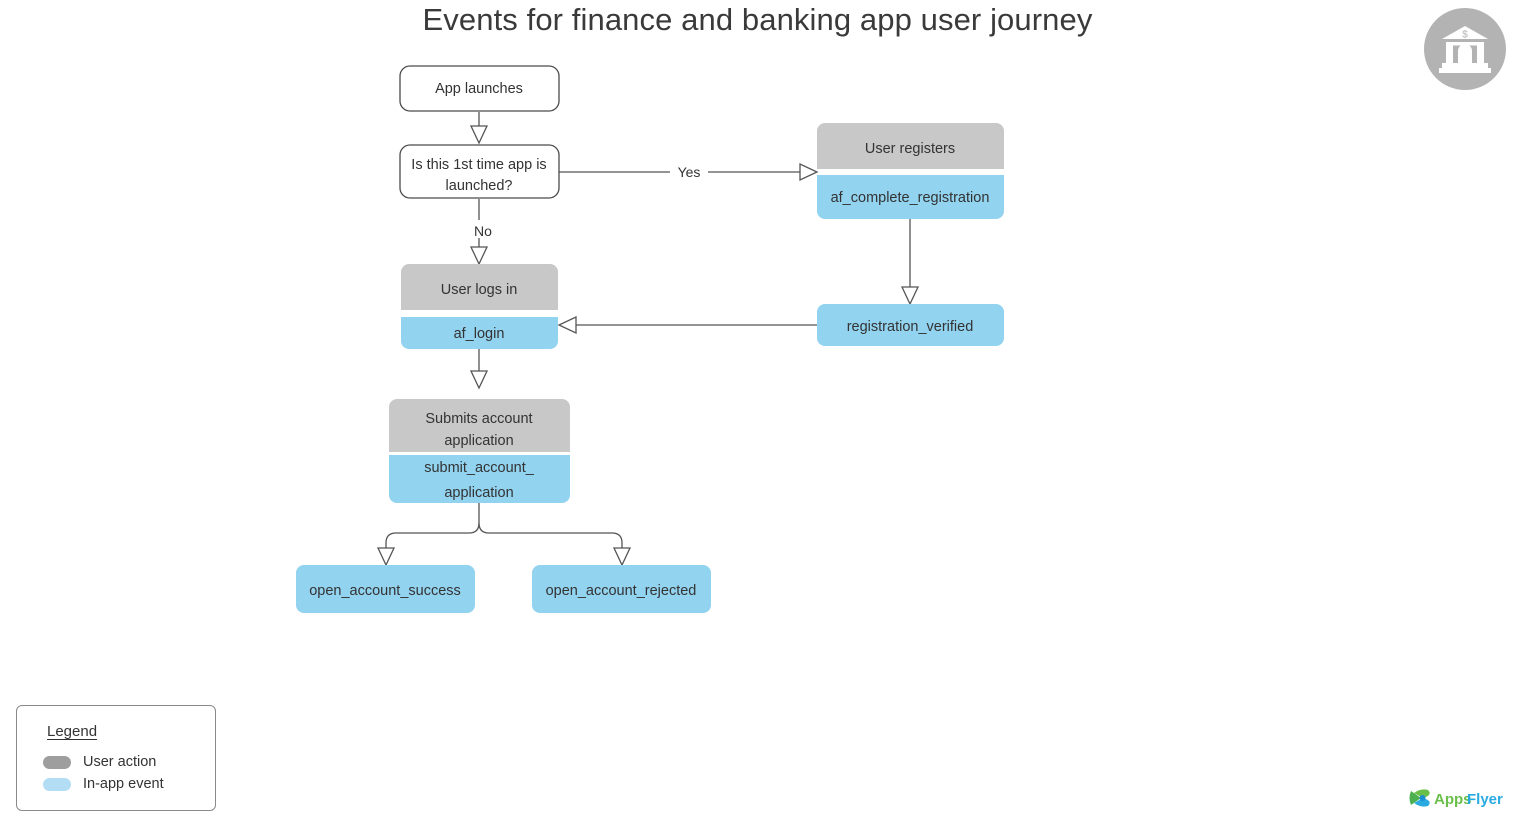 This screenshot has width=1515, height=825. I want to click on node-open-account-success: open_account_success, so click(385, 589).